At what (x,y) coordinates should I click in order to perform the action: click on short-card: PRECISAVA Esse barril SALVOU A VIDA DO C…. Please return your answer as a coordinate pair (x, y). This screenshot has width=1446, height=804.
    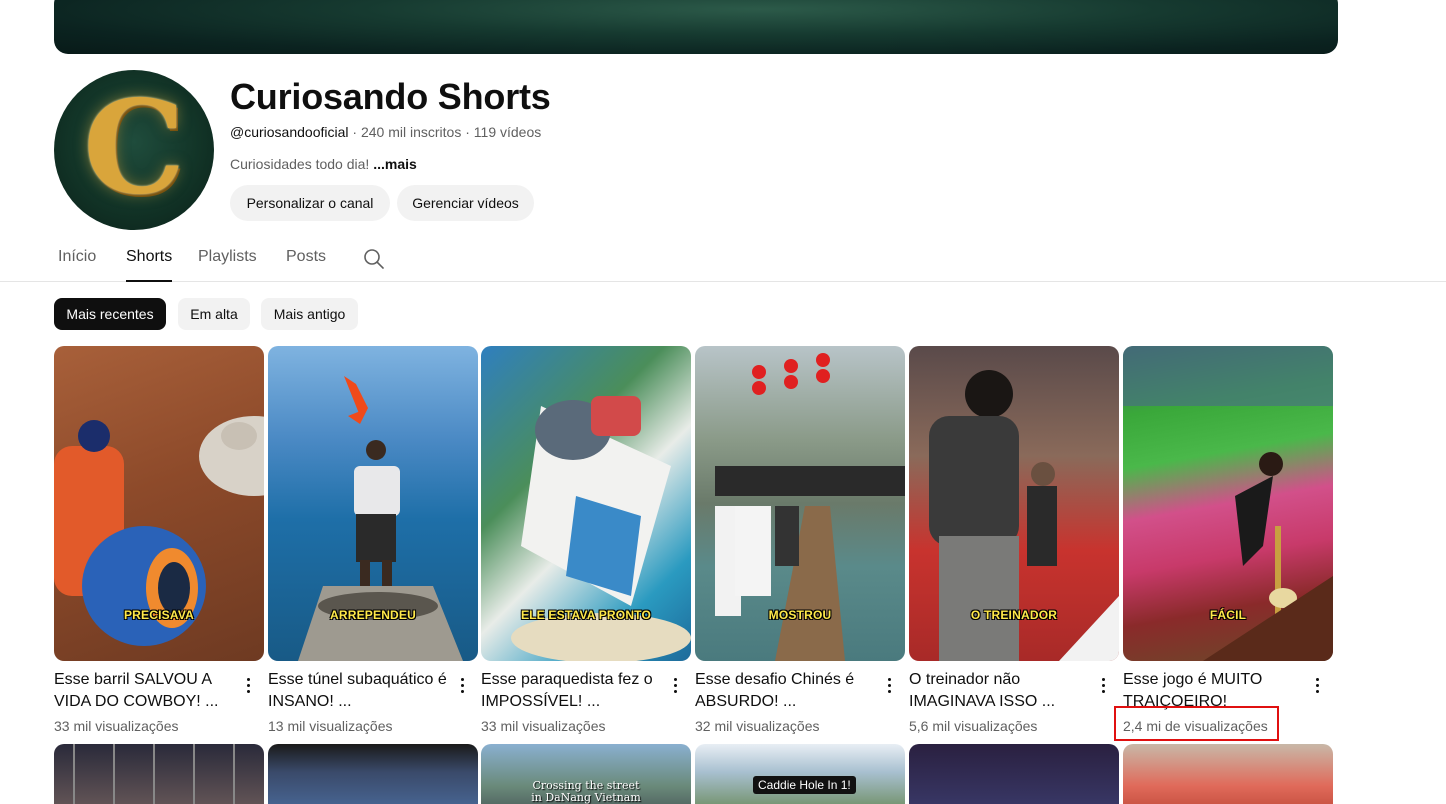
    Looking at the image, I should click on (159, 540).